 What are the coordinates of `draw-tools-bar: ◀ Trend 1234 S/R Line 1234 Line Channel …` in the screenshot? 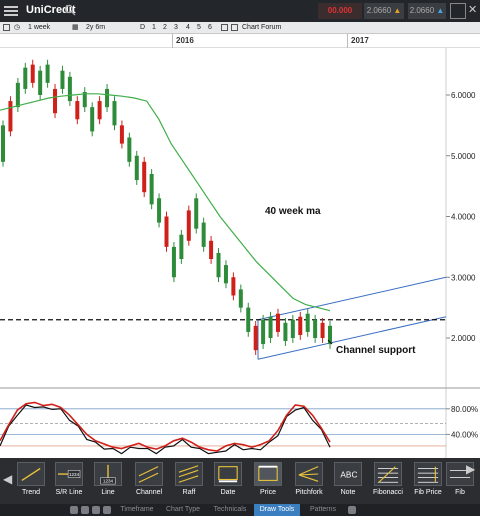 It's located at (240, 481).